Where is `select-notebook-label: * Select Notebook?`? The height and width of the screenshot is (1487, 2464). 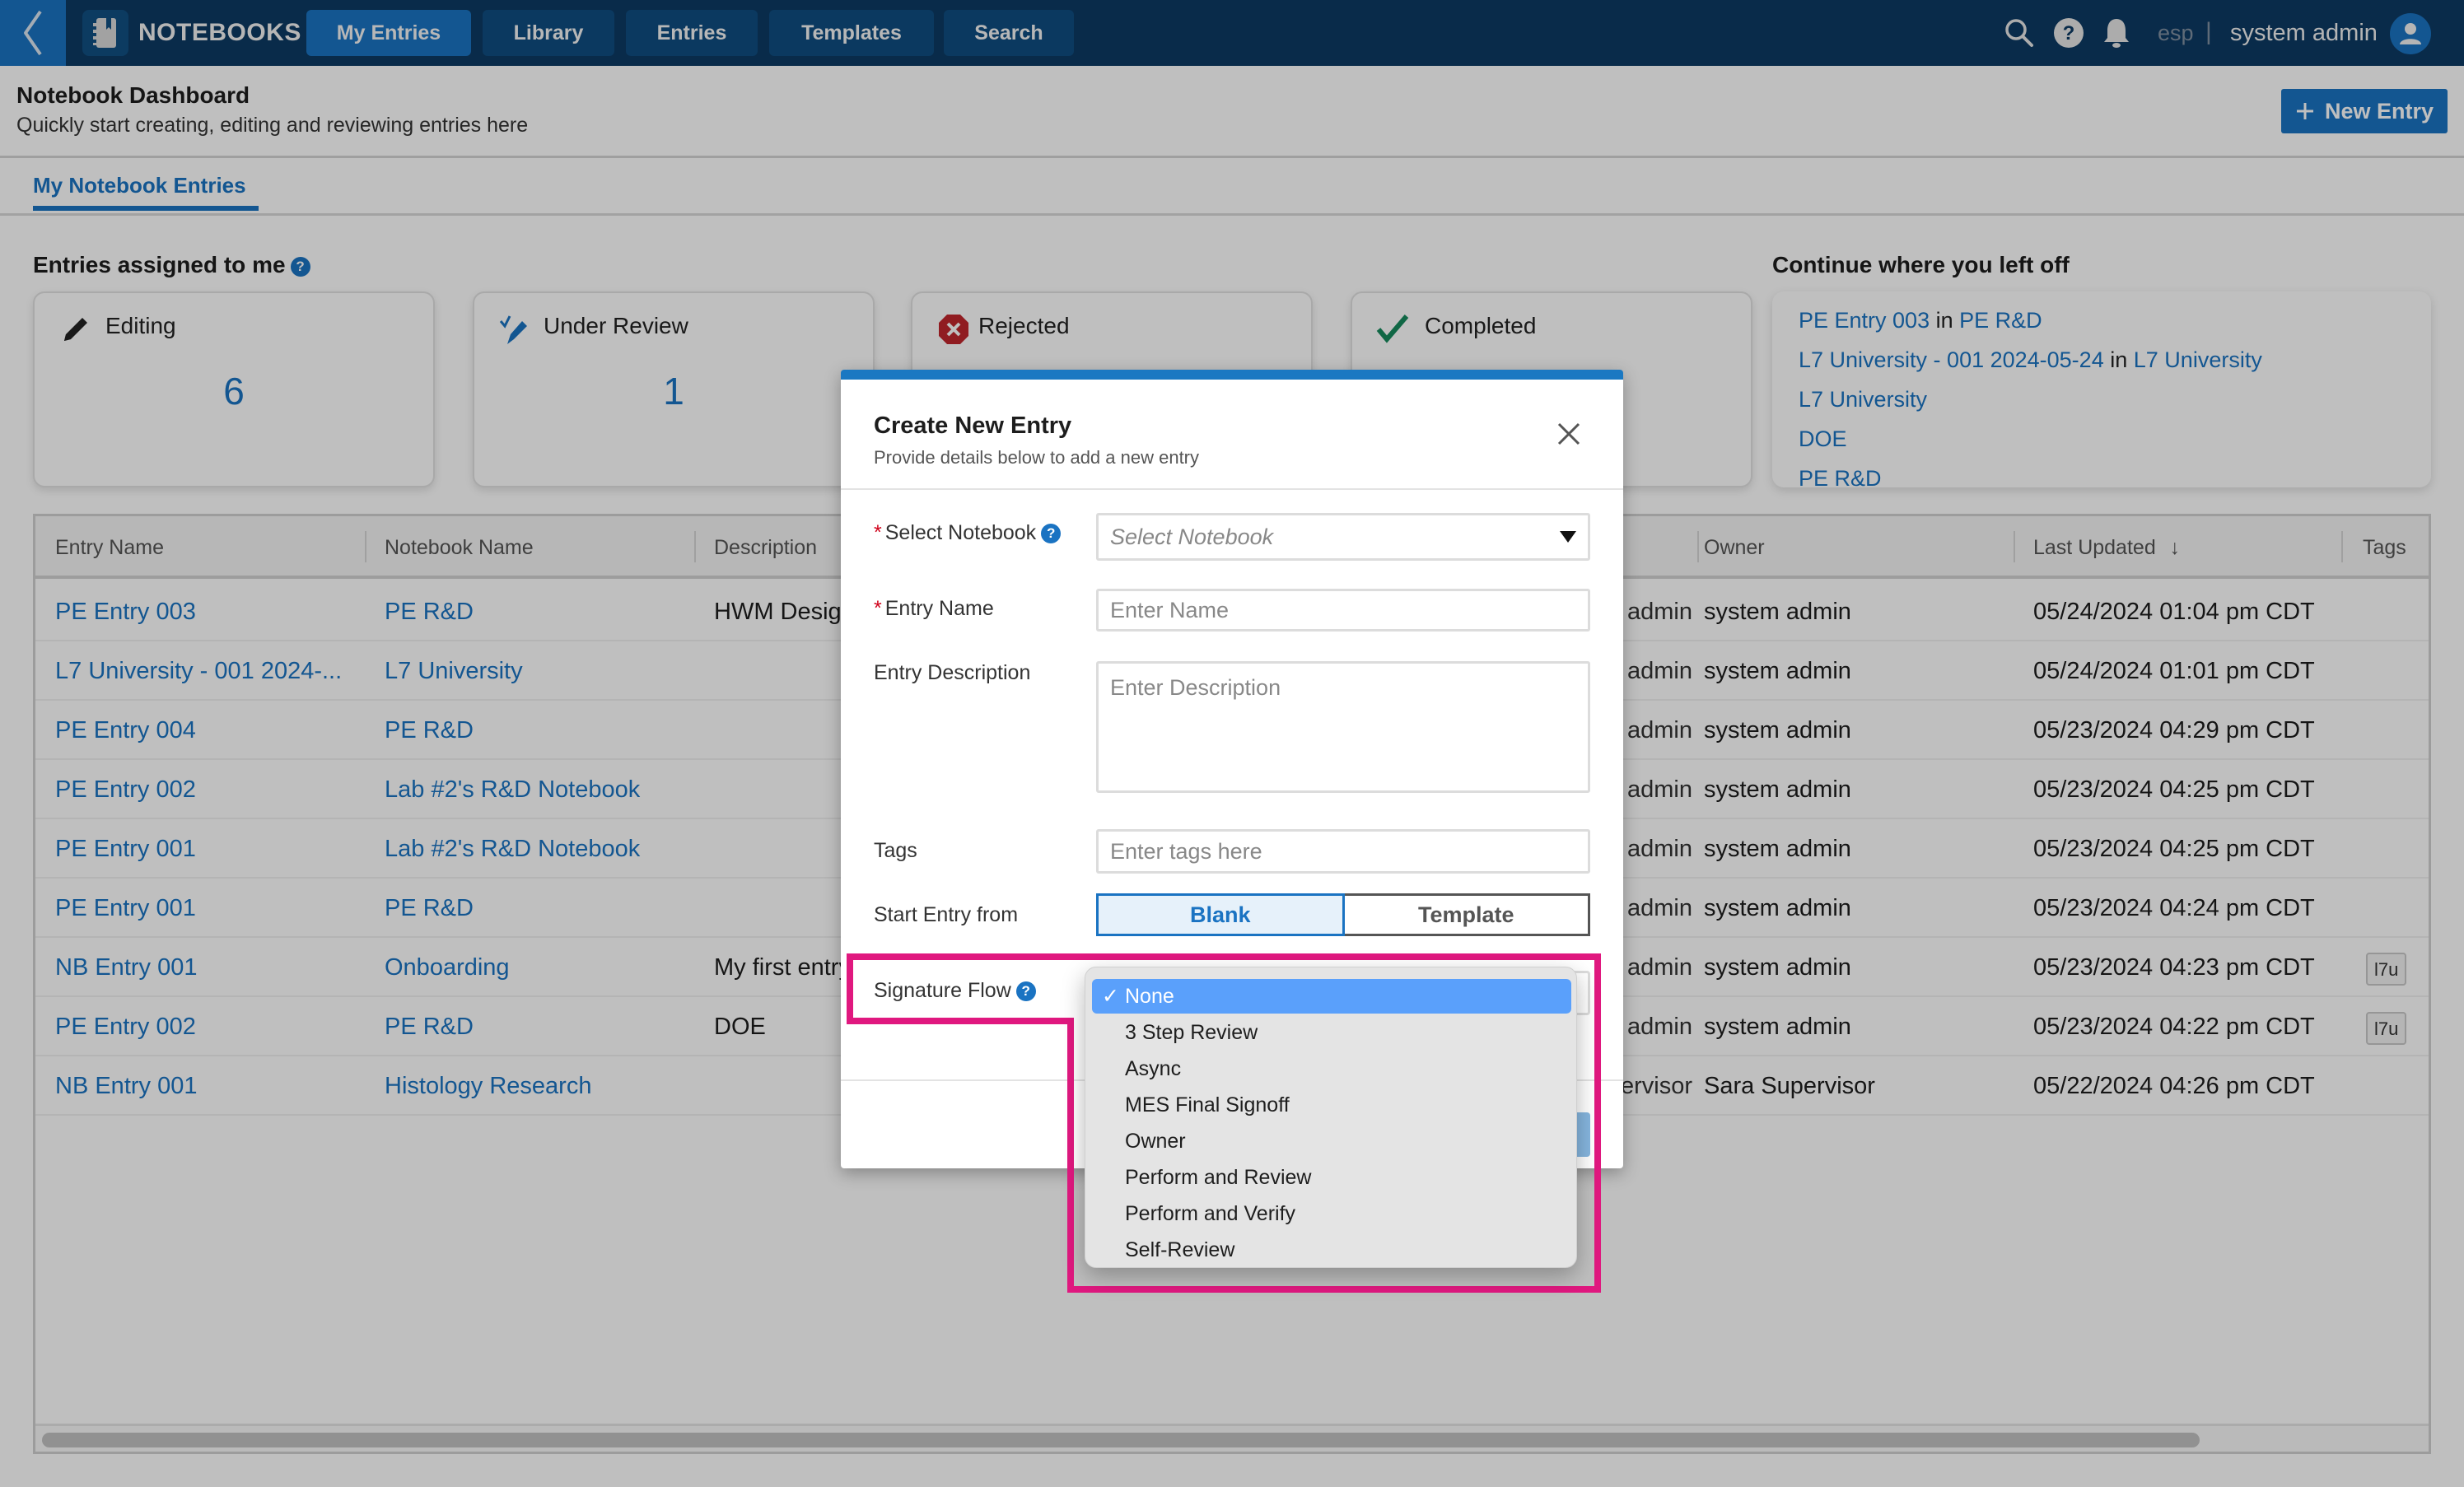 select-notebook-label: * Select Notebook? is located at coordinates (968, 533).